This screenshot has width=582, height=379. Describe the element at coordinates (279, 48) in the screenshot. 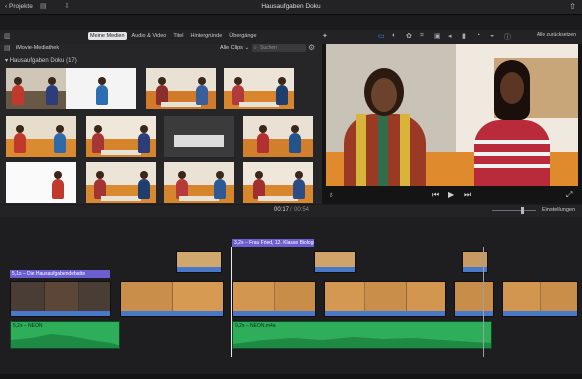

I see `search-input: ⌕ Suchen` at that location.